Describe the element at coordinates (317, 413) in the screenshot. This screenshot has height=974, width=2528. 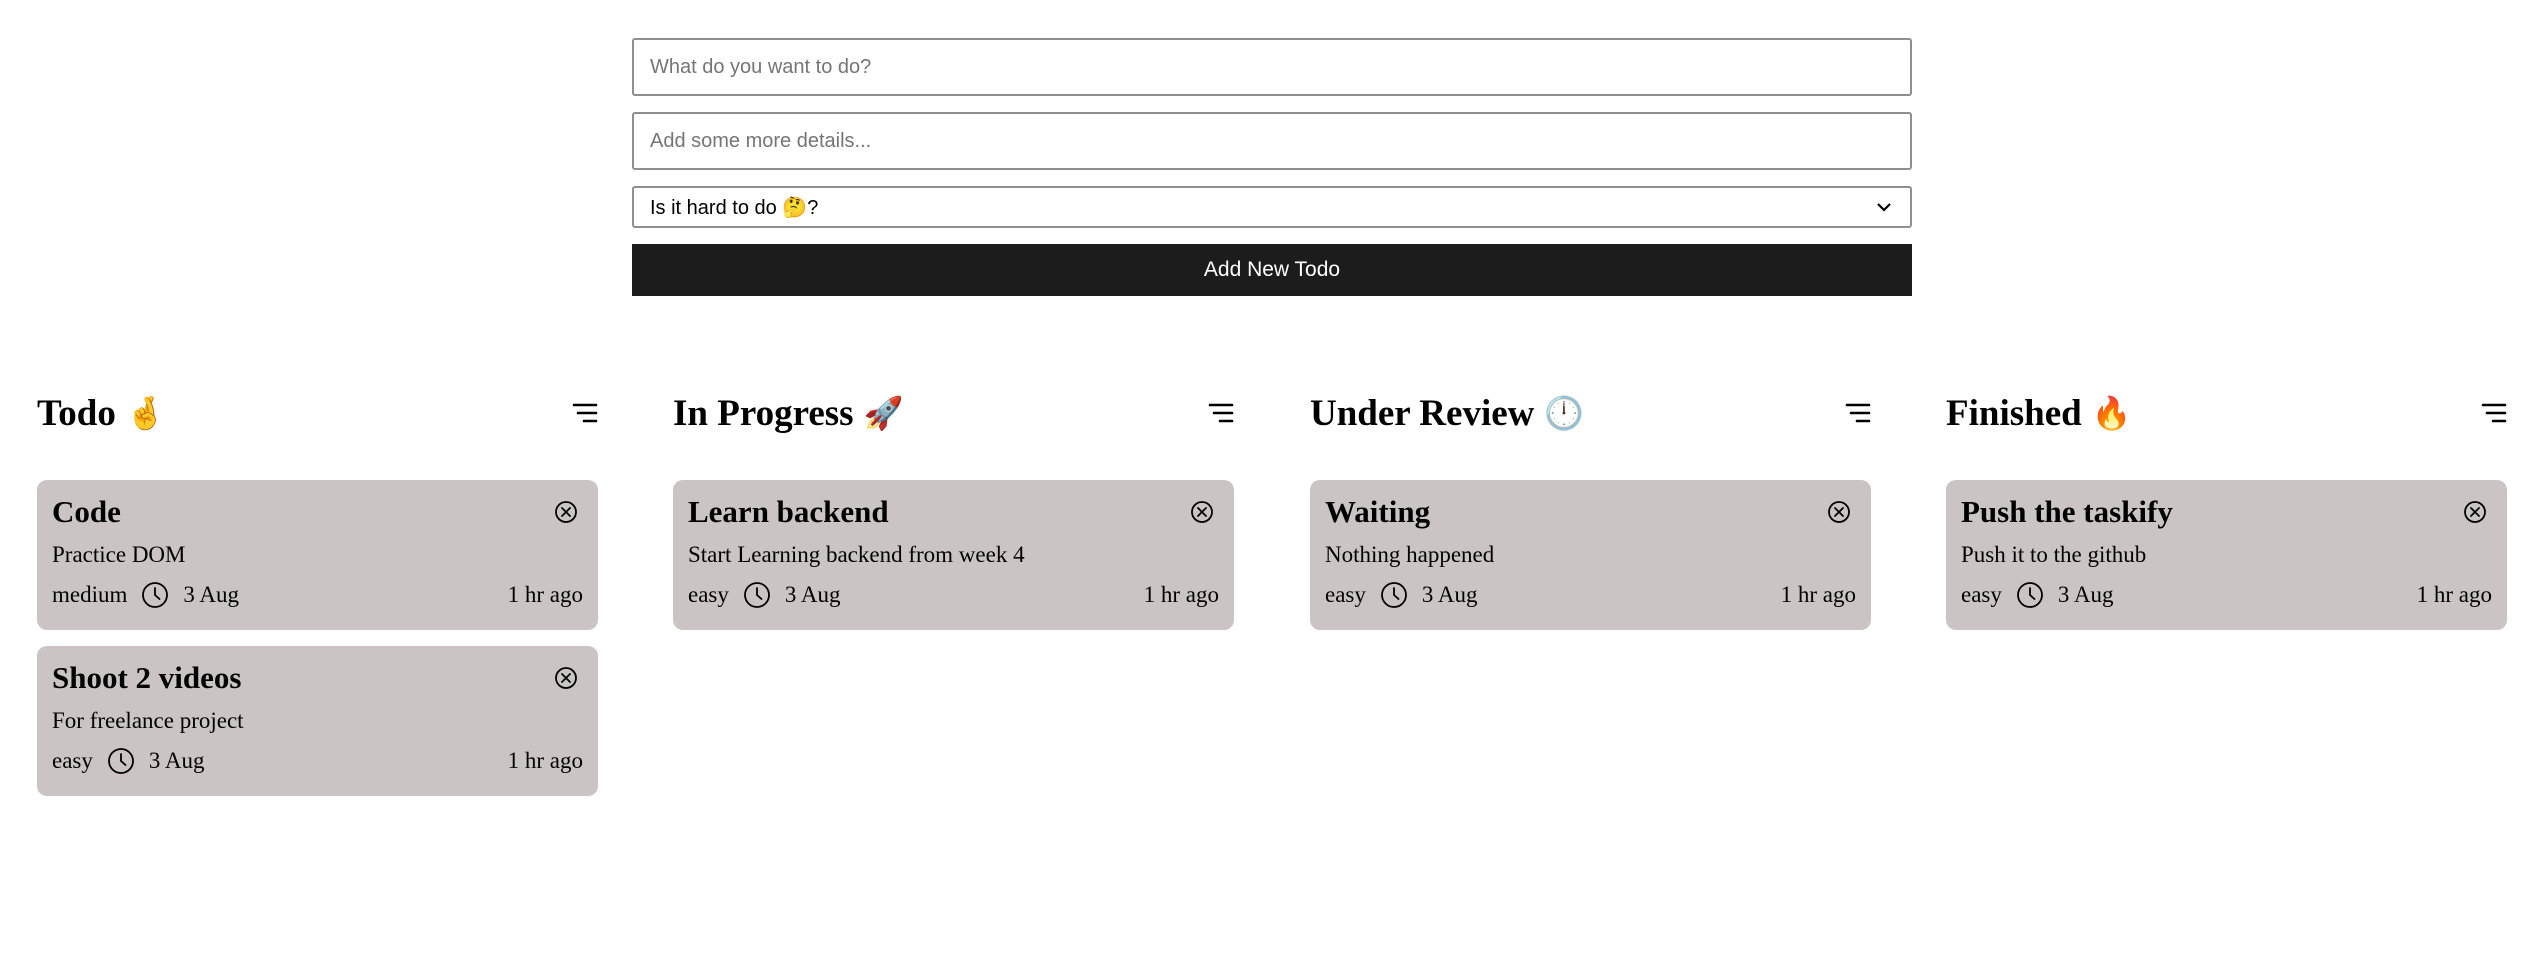
I see `column-header: Todo 🤞` at that location.